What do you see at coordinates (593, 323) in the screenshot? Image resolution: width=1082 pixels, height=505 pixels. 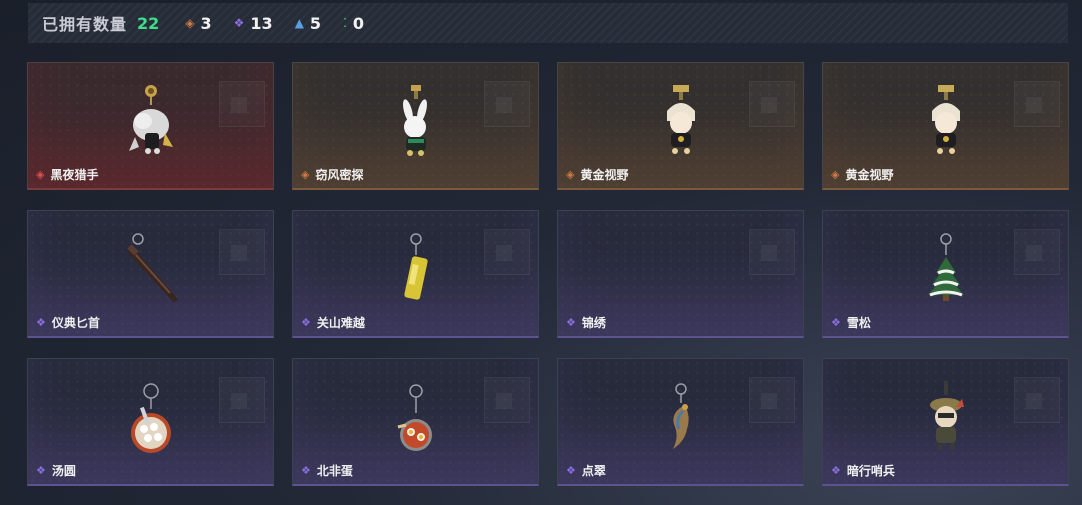 I see `charm-name: 锦绣` at bounding box center [593, 323].